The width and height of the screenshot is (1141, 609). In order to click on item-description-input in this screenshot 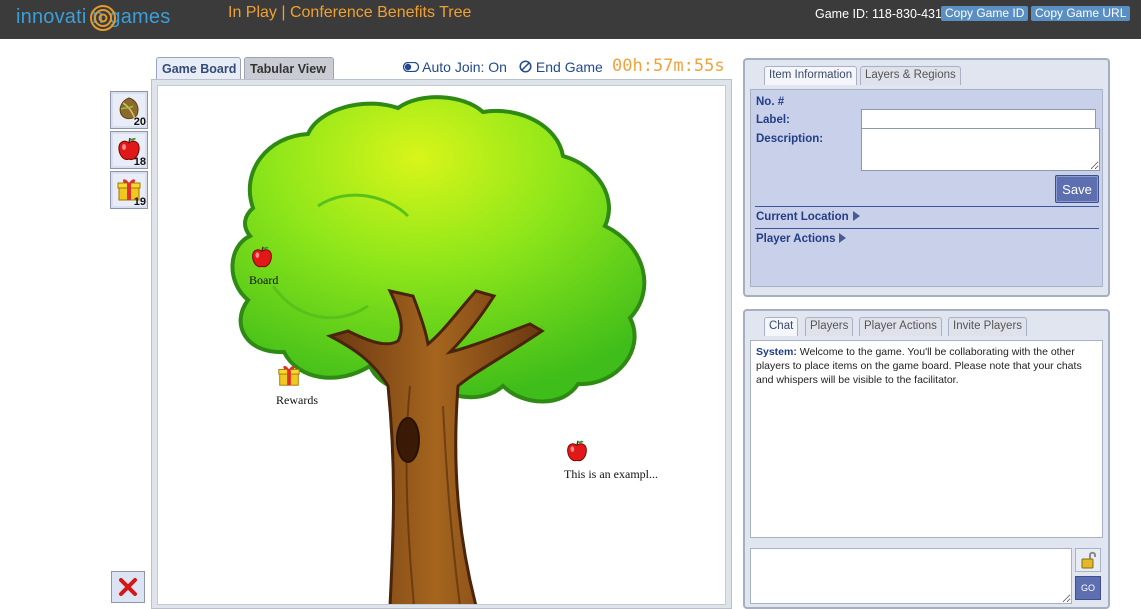, I will do `click(980, 149)`.